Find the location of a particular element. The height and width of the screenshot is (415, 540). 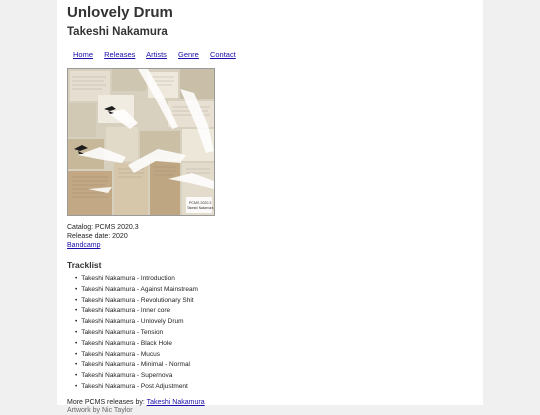

tracklist-heading: Tracklist is located at coordinates (84, 265).